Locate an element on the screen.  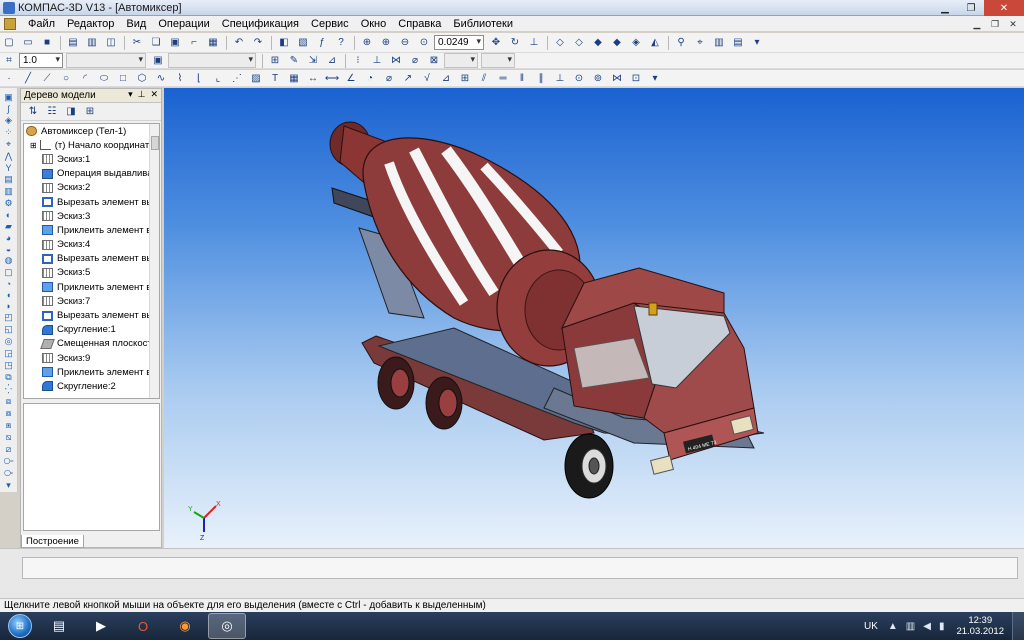
firefox-taskbar-icon: ◉ is located at coordinates (185, 626).